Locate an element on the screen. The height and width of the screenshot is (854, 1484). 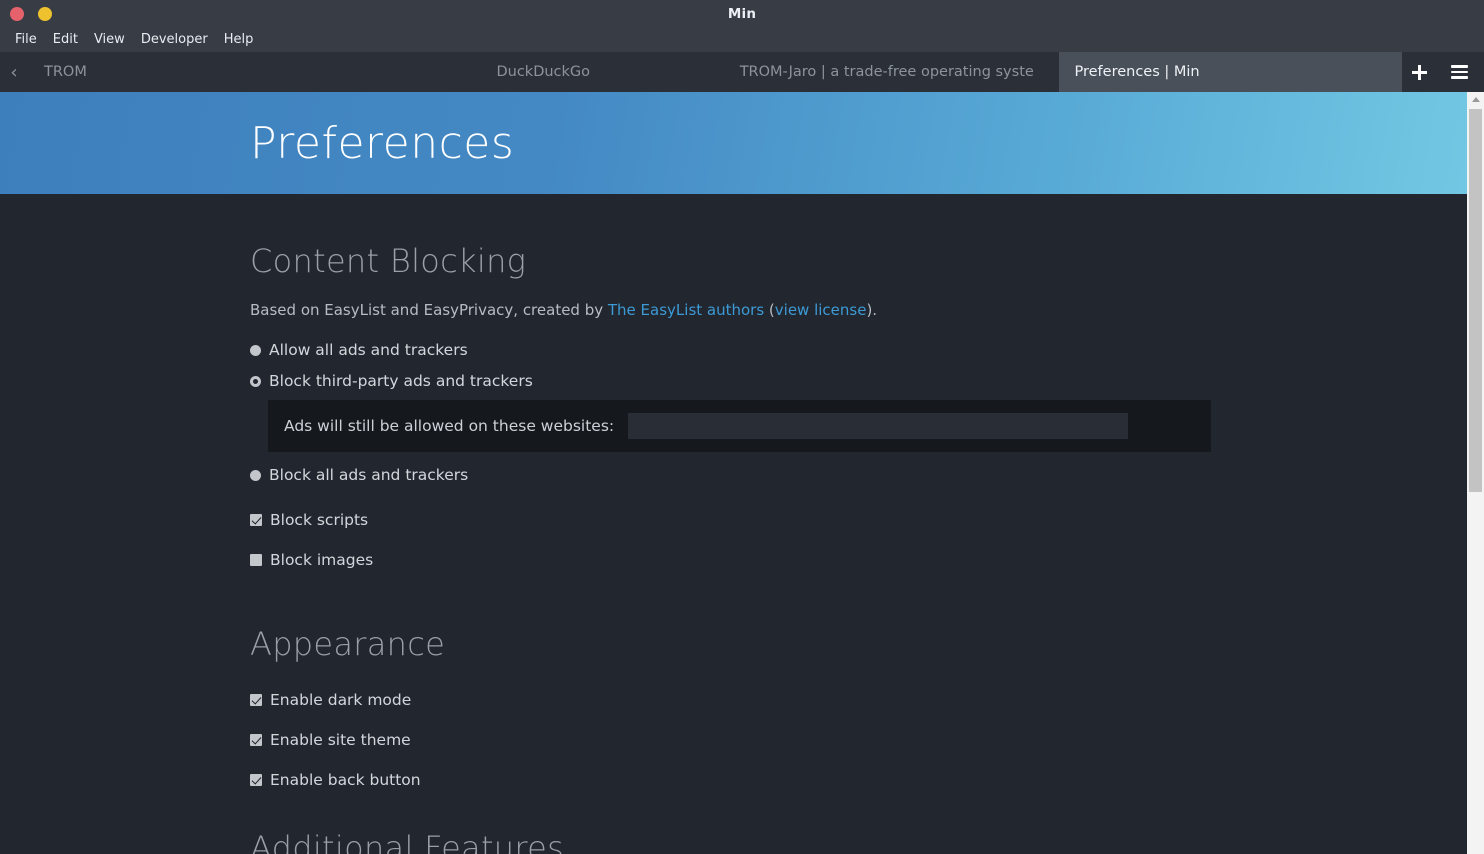
window-titlebar: Min is located at coordinates (742, 14).